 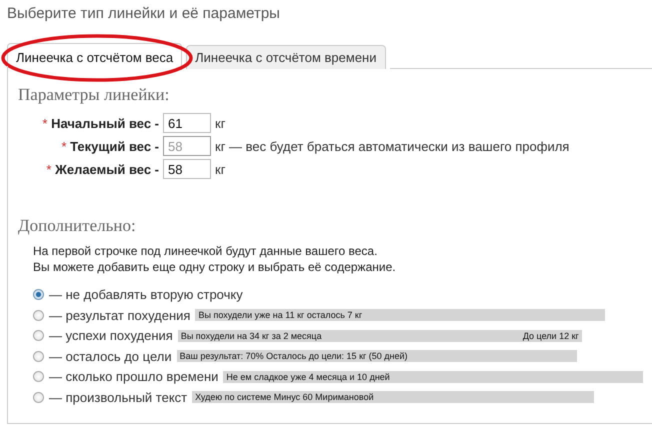 I want to click on tab: Линеечка с отсчётом времени, so click(x=286, y=57).